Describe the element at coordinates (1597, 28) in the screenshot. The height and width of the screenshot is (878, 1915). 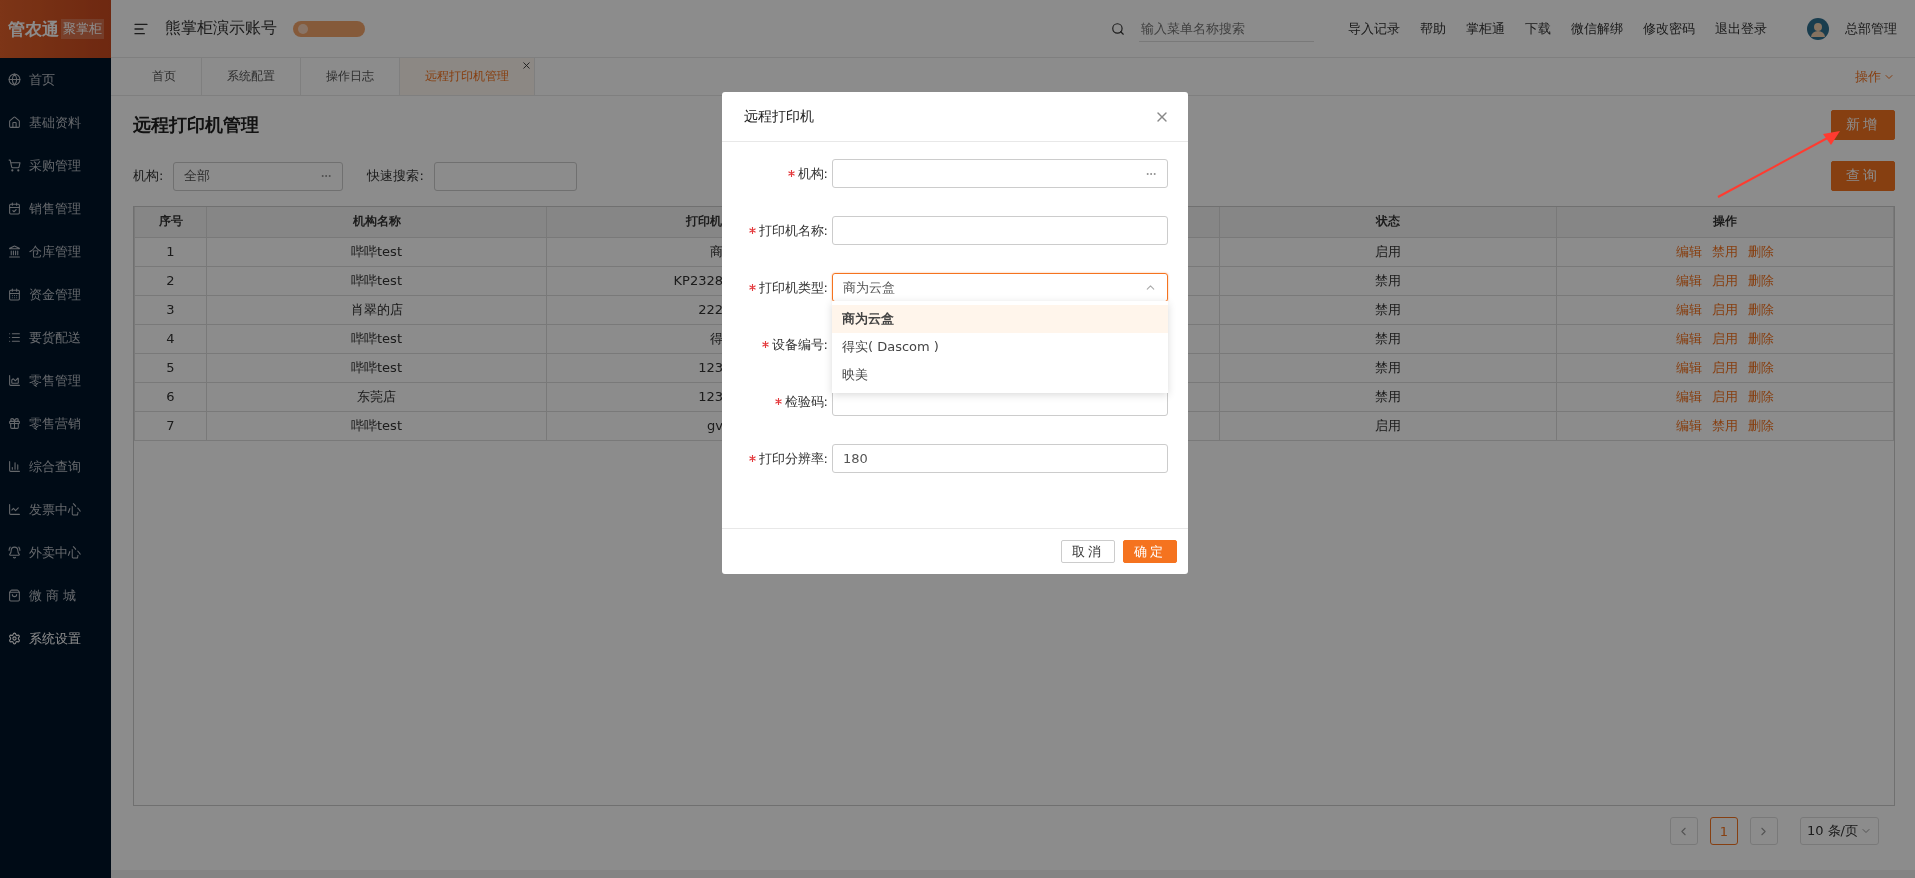
I see `header-link: 微信解绑` at that location.